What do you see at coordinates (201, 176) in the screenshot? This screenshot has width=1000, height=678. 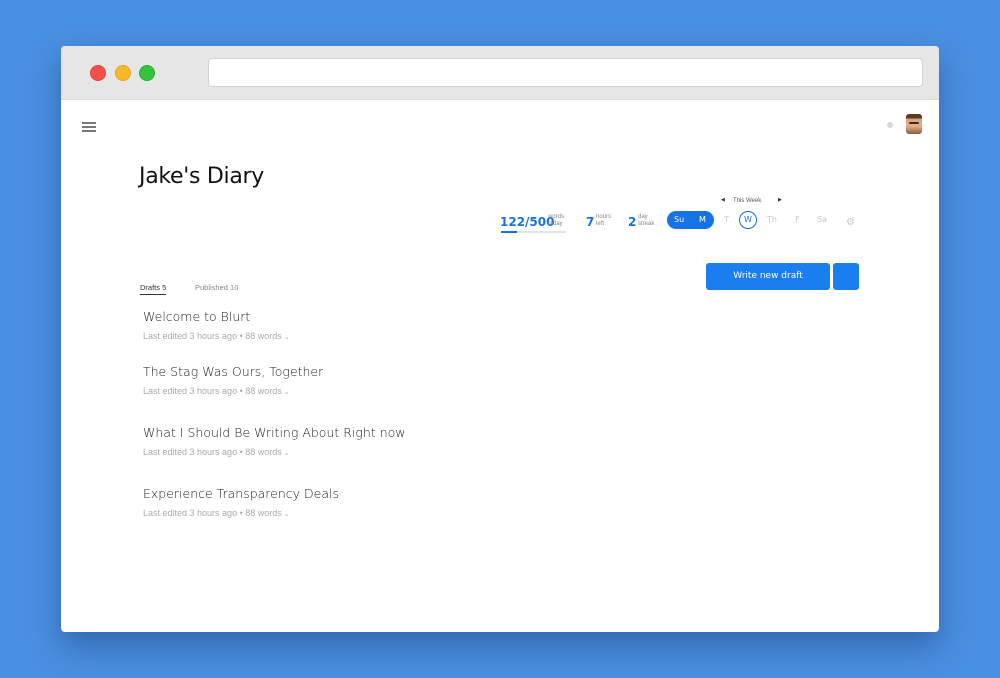 I see `page-title: Jake's Diary` at bounding box center [201, 176].